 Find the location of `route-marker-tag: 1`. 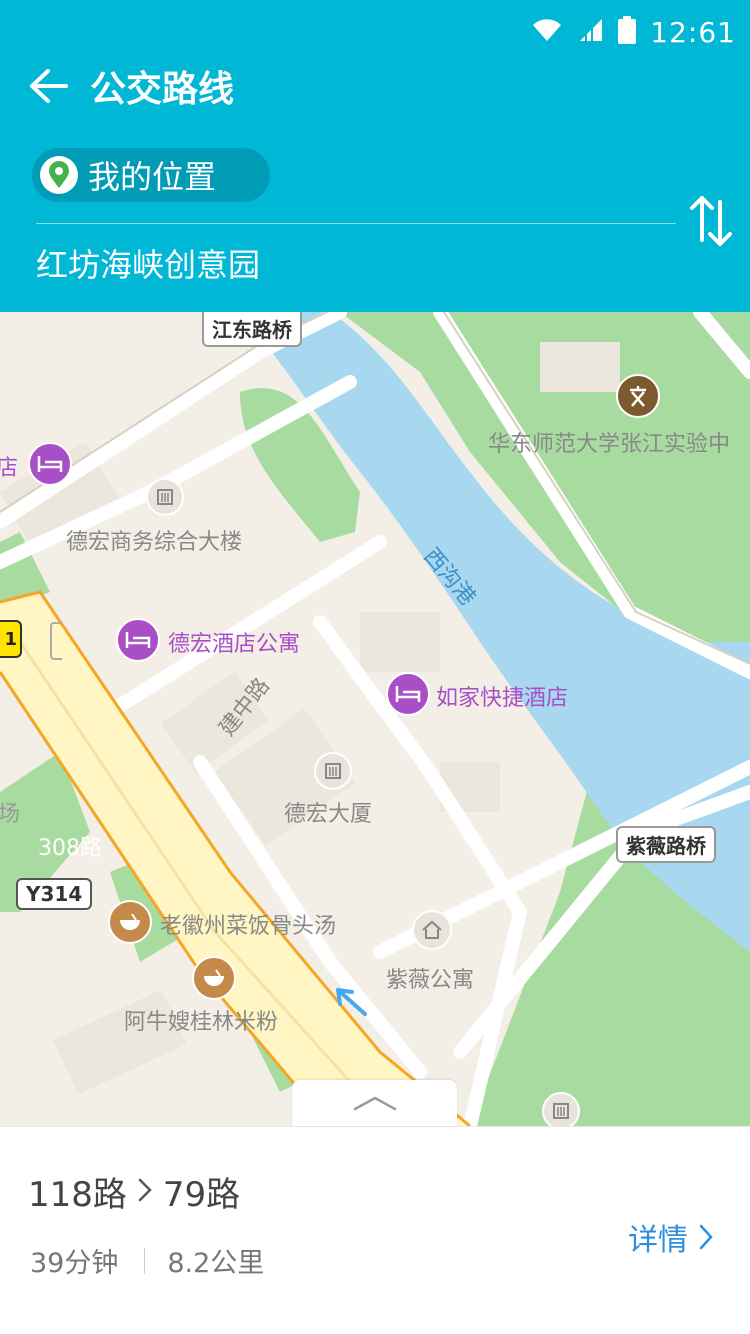

route-marker-tag: 1 is located at coordinates (11, 639).